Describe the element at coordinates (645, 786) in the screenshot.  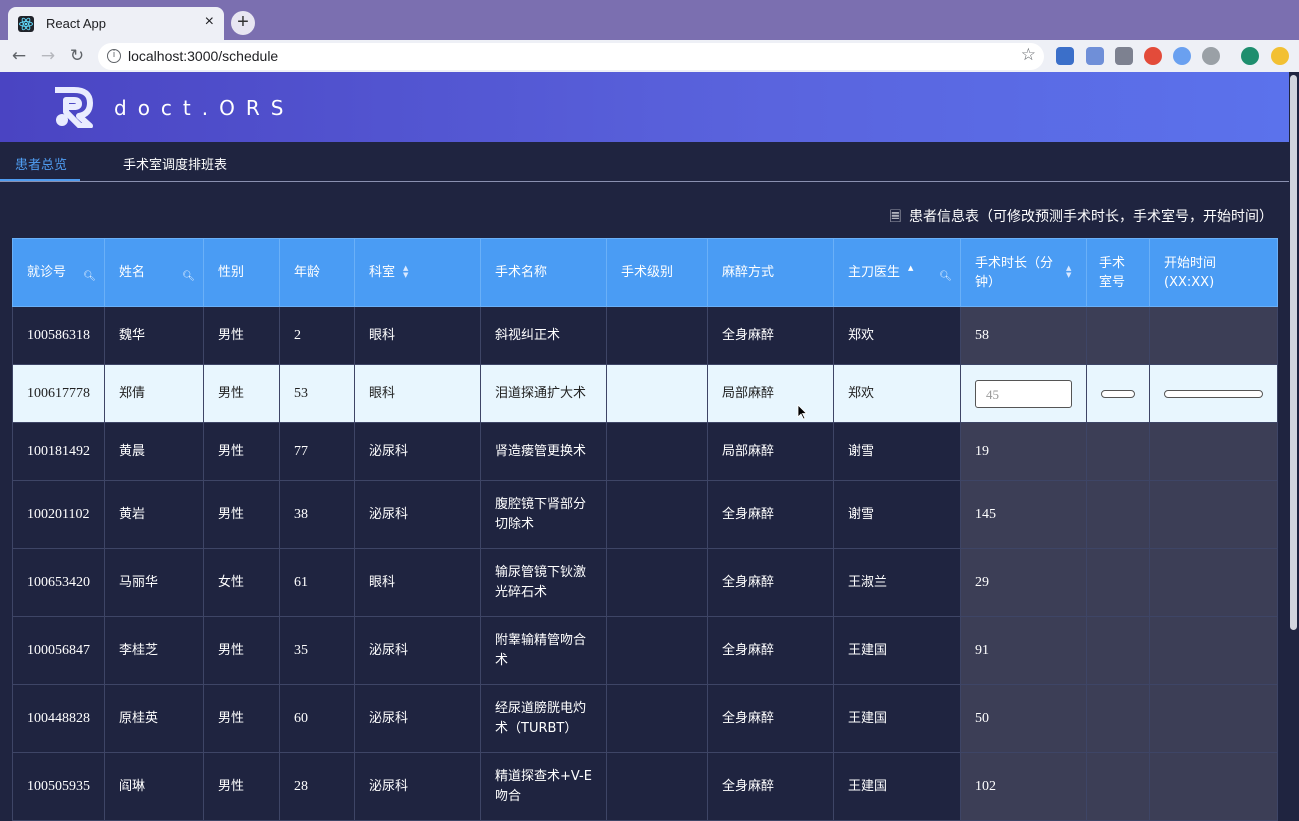
I see `table-row: 100505935 阎琳 男性 28 泌尿科 精道探查术+V-E吻合 全身麻醉 王建国 102` at that location.